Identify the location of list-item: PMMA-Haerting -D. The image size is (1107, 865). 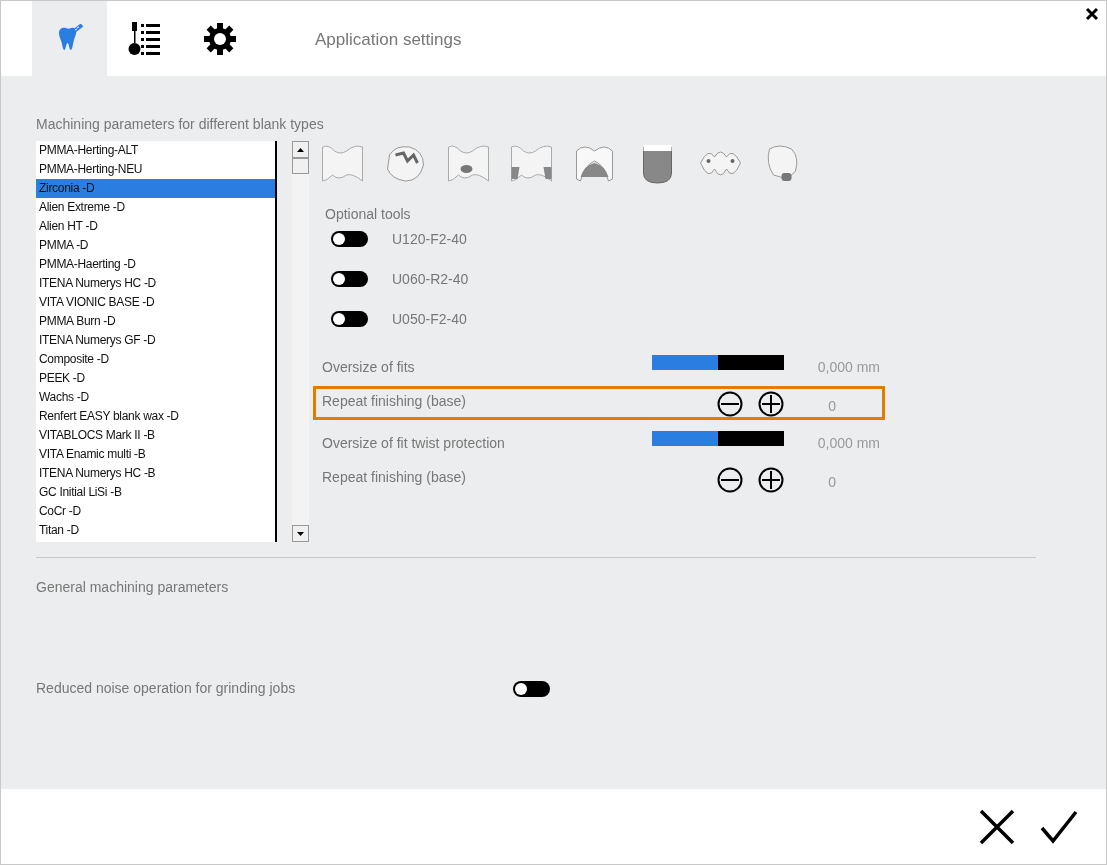
(155, 264).